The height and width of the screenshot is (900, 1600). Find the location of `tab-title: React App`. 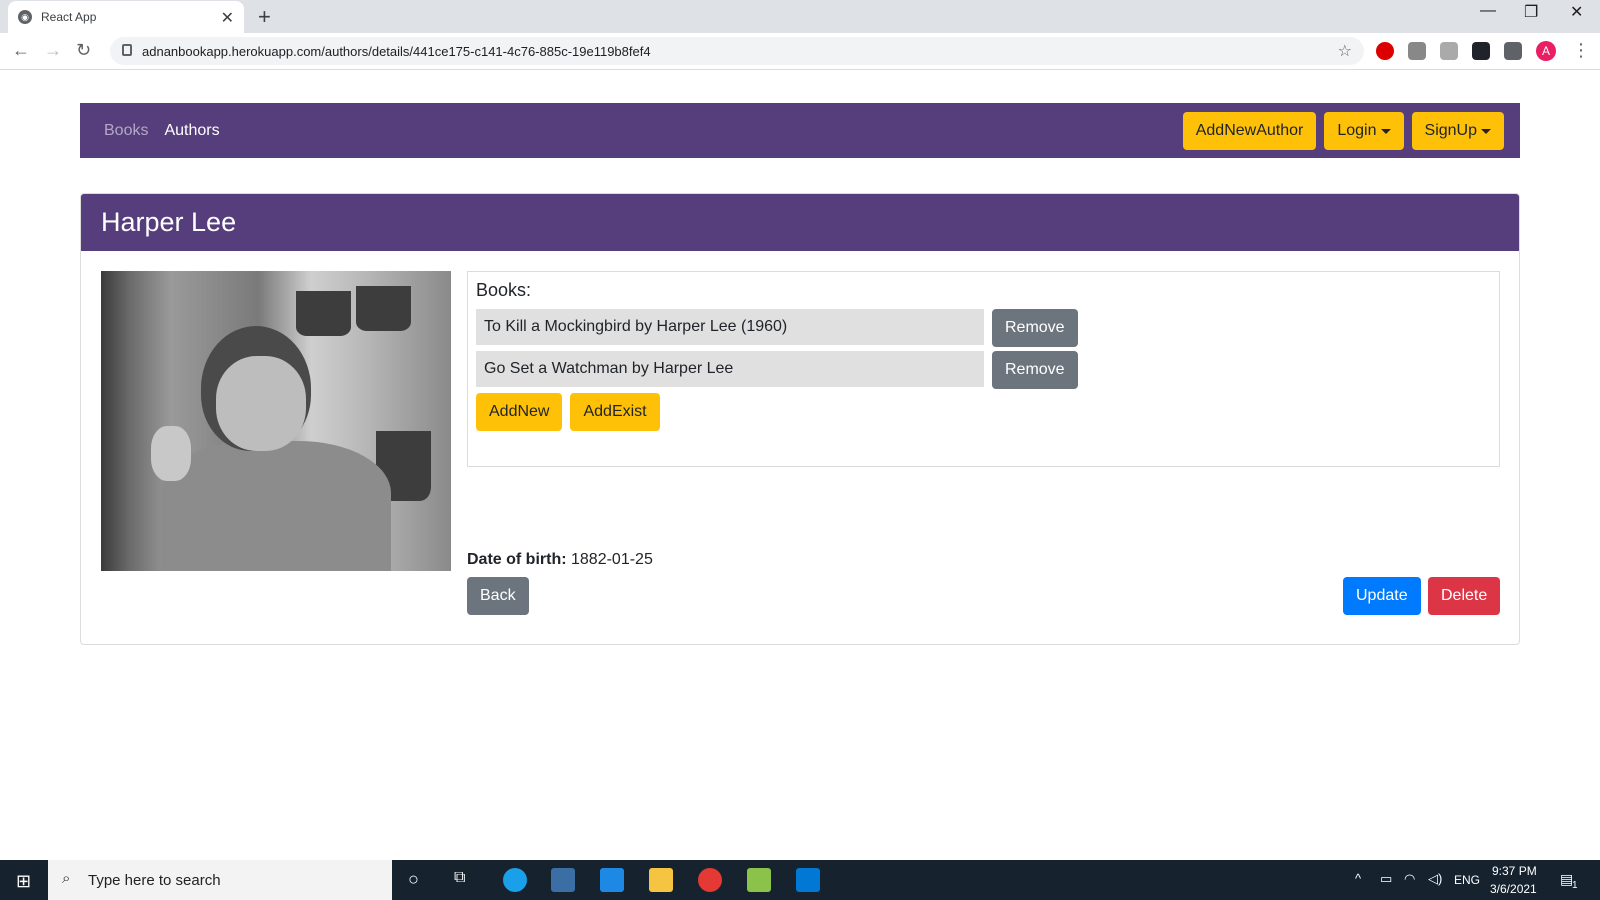

tab-title: React App is located at coordinates (69, 17).